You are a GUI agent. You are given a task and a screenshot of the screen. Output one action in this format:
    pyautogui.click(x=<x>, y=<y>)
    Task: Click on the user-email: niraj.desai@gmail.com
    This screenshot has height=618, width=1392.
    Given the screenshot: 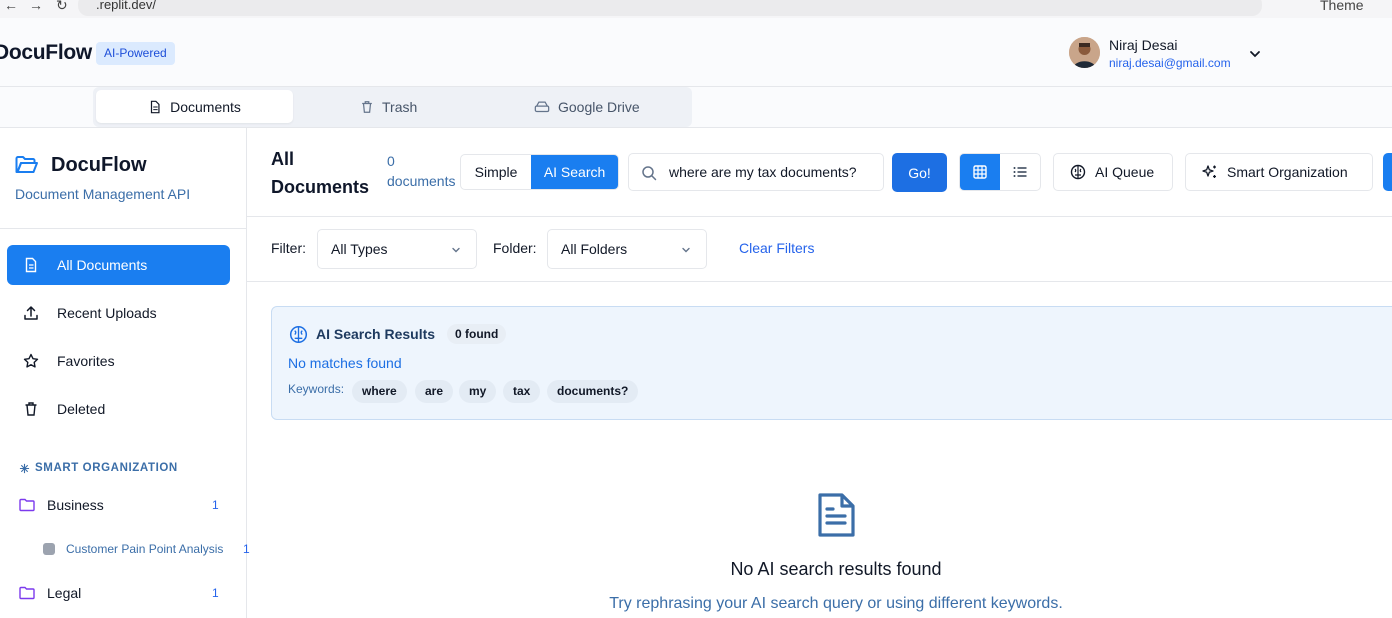 What is the action you would take?
    pyautogui.click(x=1170, y=63)
    